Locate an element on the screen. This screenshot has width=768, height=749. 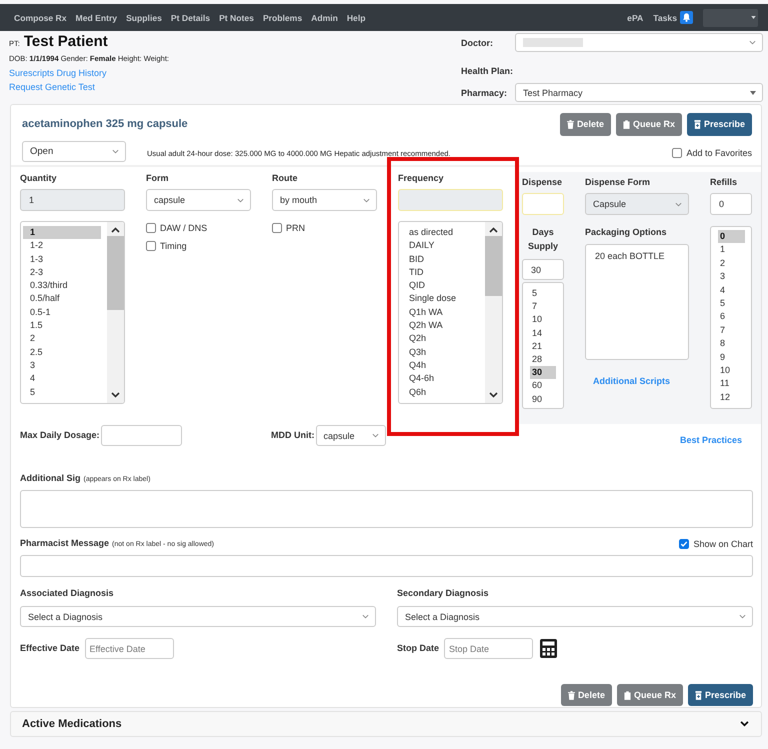
list-option: 3 is located at coordinates (731, 277).